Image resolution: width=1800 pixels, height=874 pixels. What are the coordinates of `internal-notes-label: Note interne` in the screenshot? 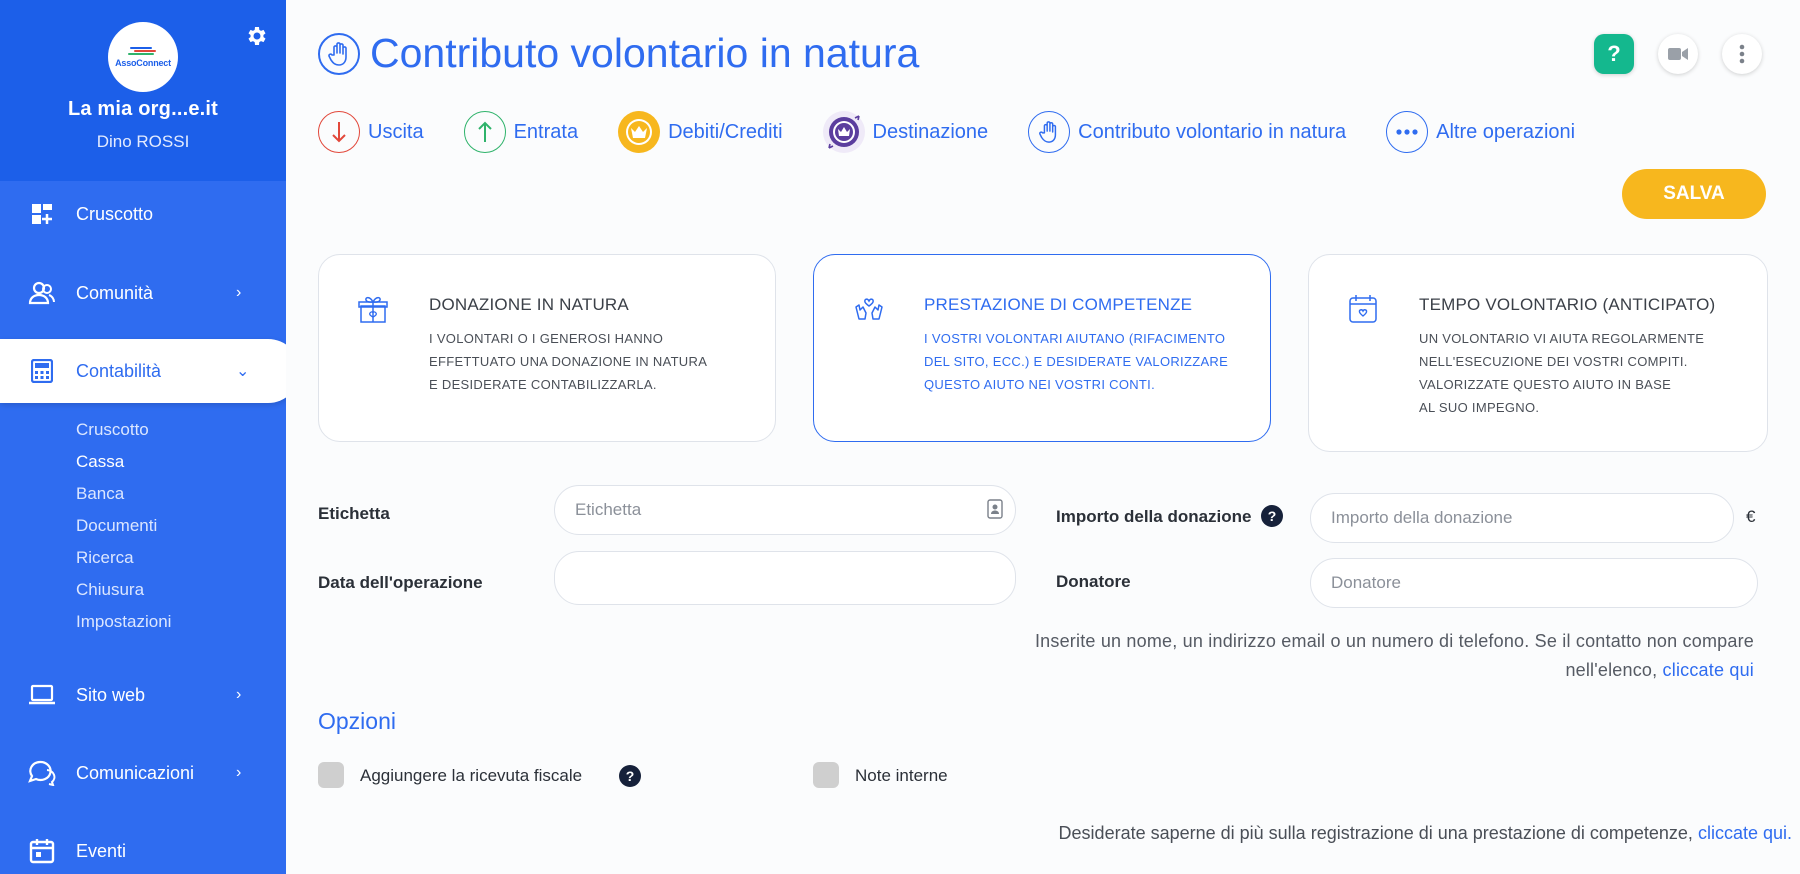 It's located at (901, 775).